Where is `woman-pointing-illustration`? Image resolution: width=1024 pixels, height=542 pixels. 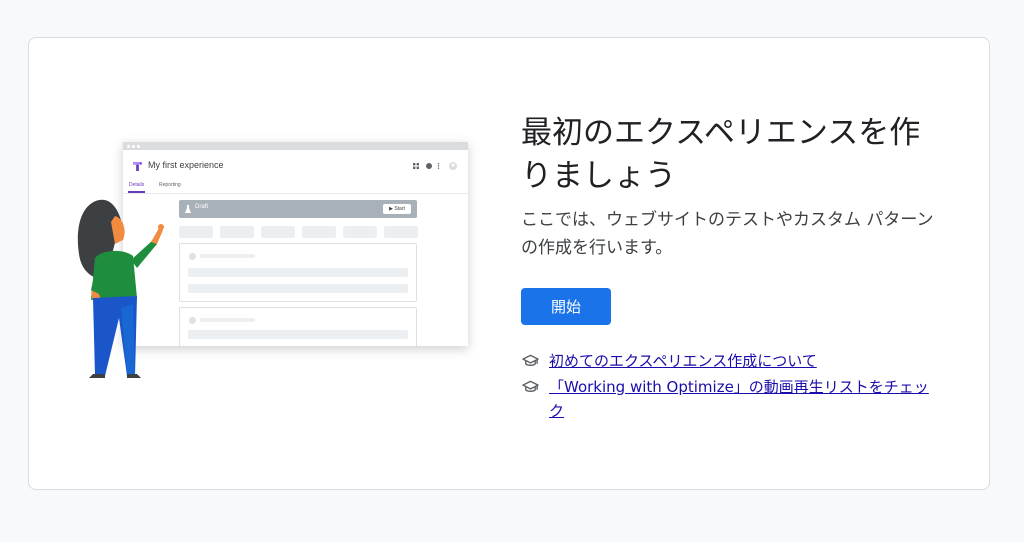 woman-pointing-illustration is located at coordinates (120, 288).